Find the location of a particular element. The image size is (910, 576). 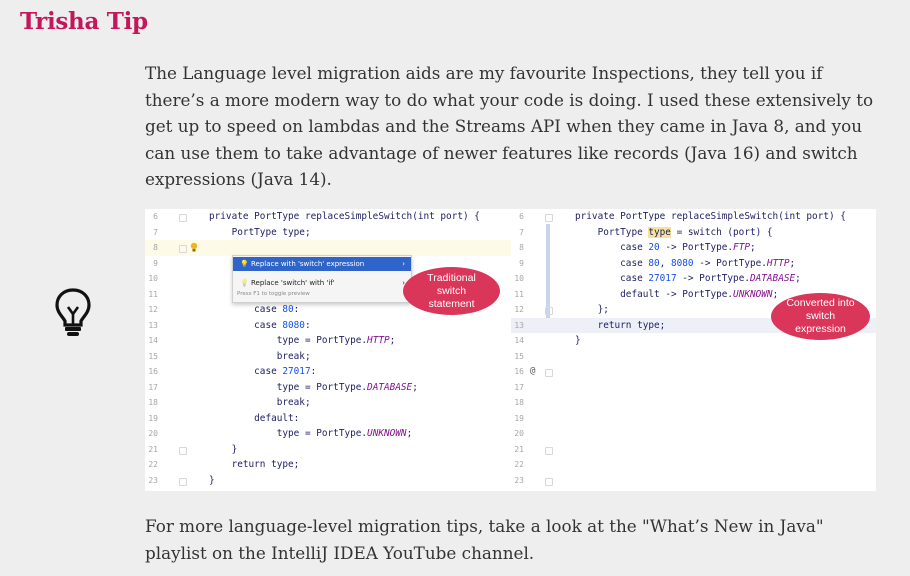

code-text: type = PortType.HTTP; is located at coordinates (302, 340).